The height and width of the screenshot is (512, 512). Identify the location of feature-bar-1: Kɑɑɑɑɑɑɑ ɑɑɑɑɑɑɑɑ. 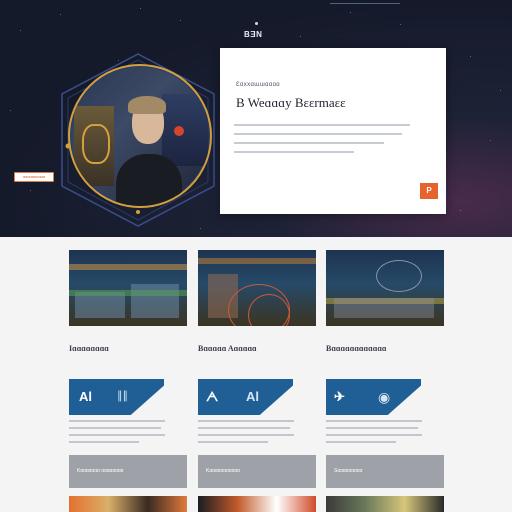
(128, 471).